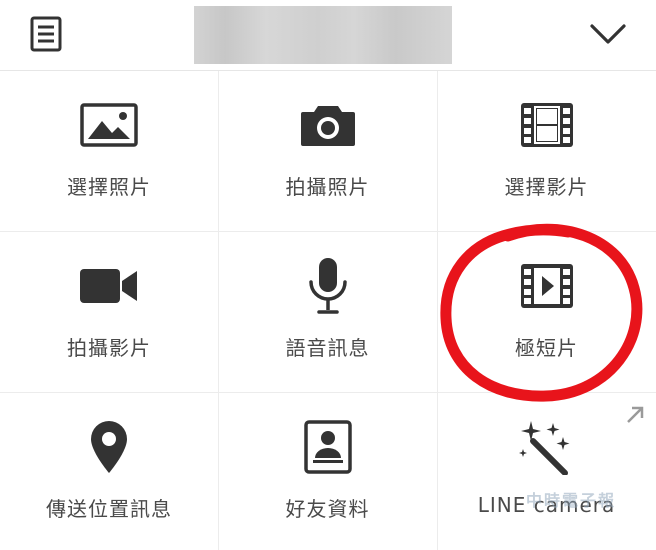 This screenshot has height=550, width=656. I want to click on friend-profile-button: 好友資料, so click(327, 471).